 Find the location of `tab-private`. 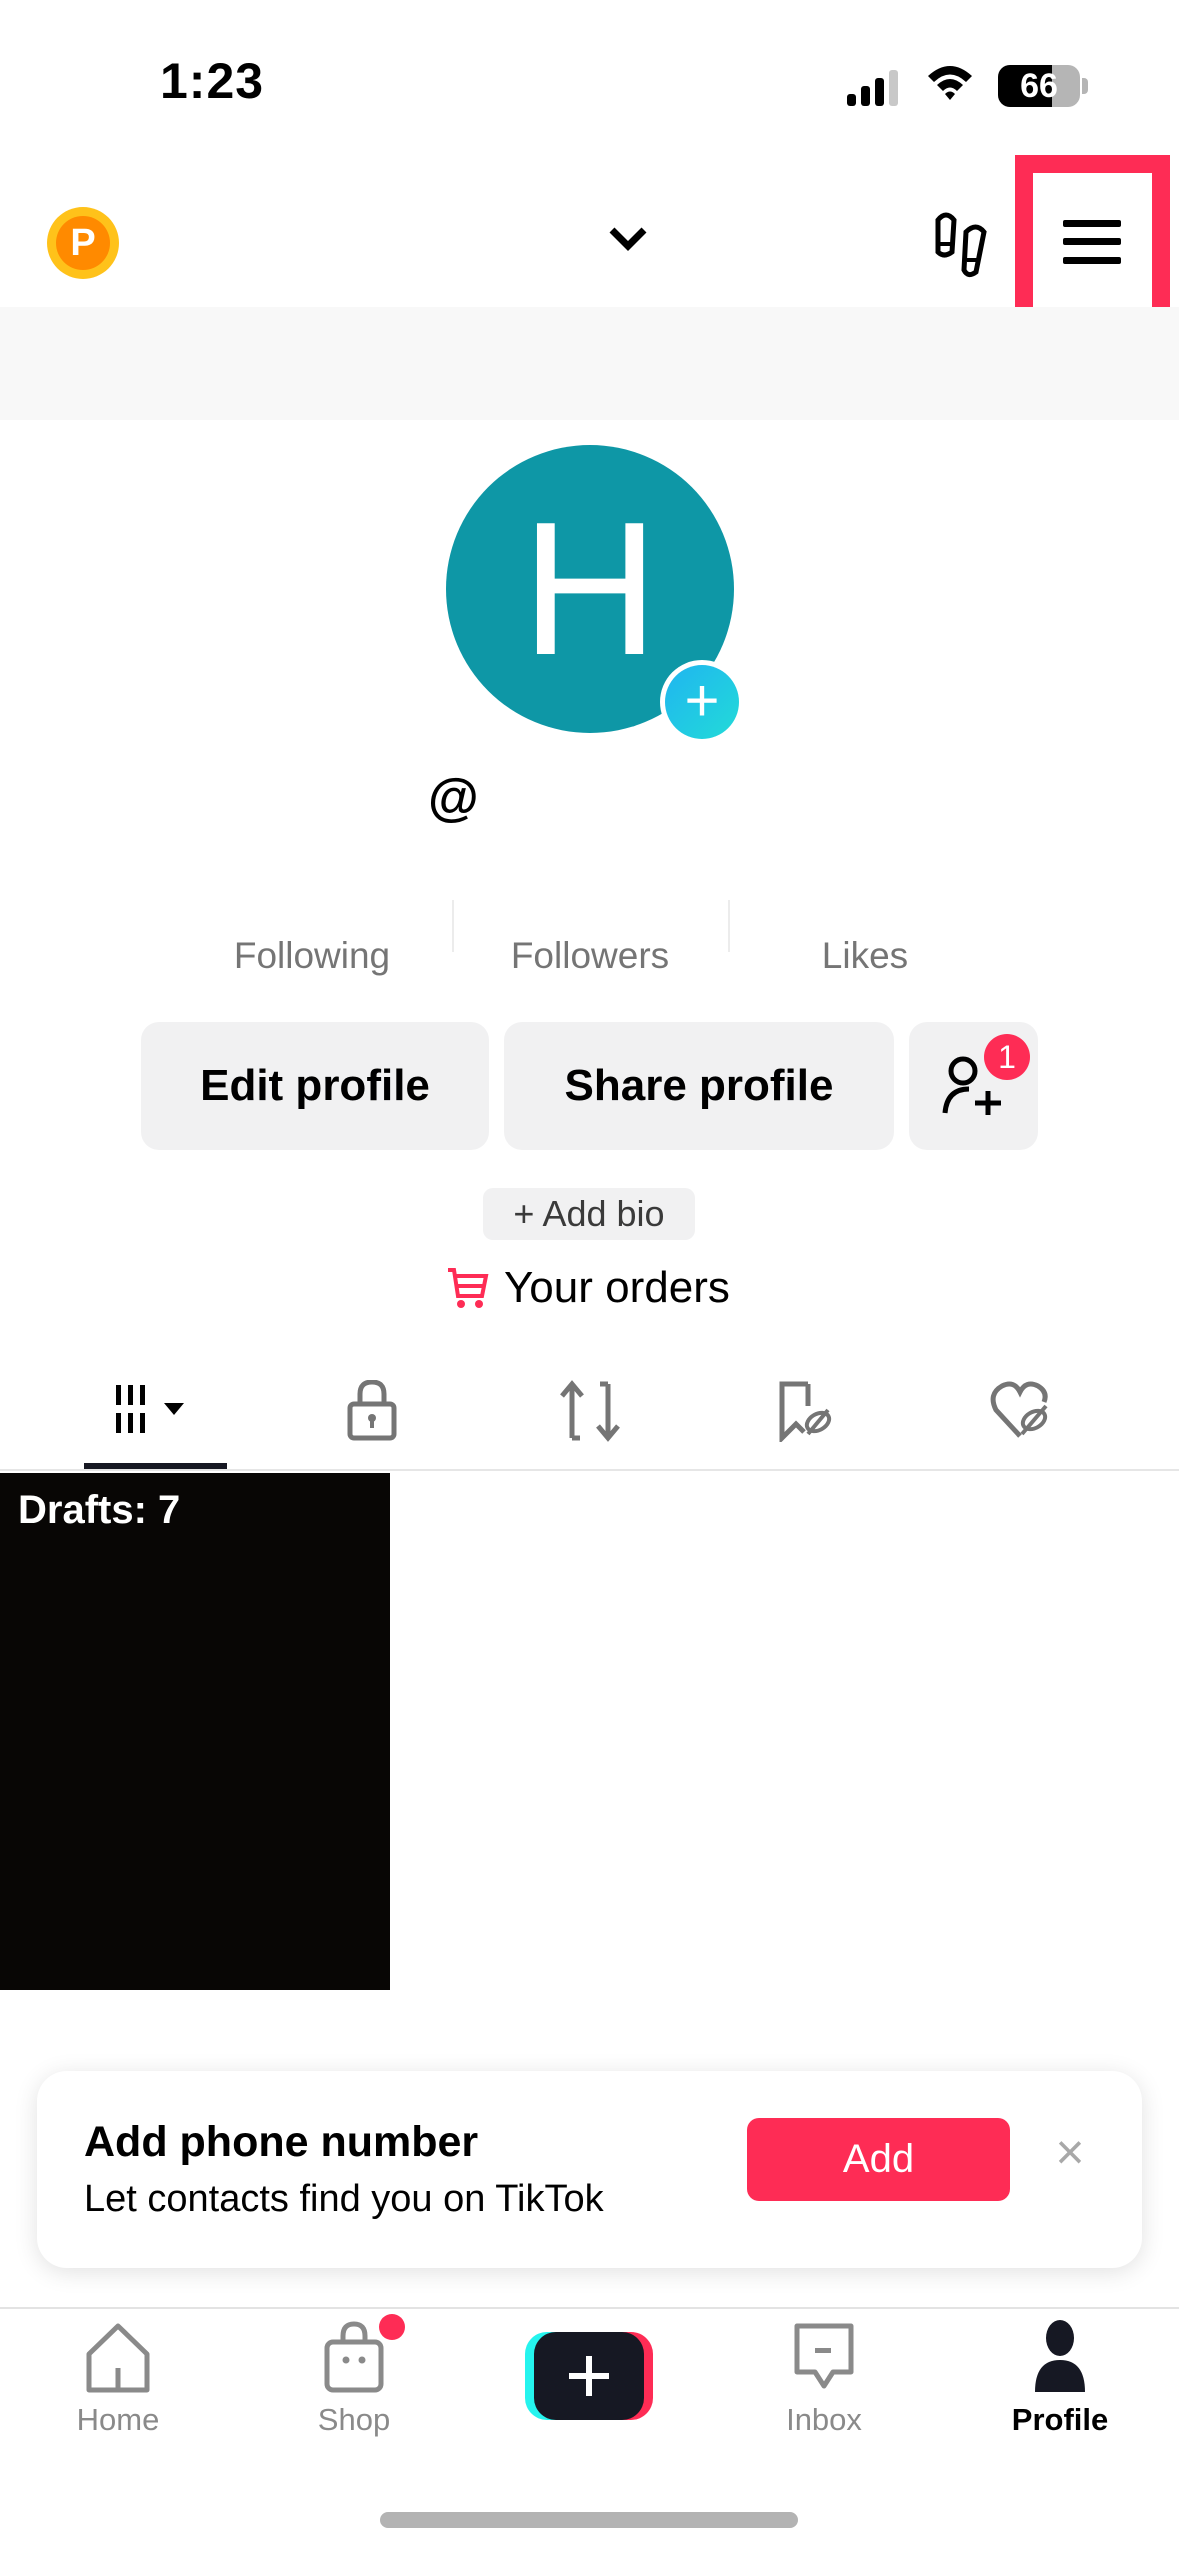

tab-private is located at coordinates (372, 1411).